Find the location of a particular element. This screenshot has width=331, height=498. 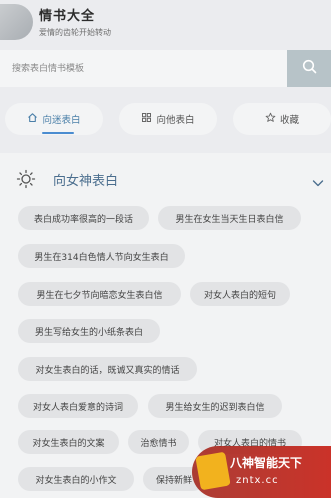

tab-label: 向迷表白 is located at coordinates (61, 120).